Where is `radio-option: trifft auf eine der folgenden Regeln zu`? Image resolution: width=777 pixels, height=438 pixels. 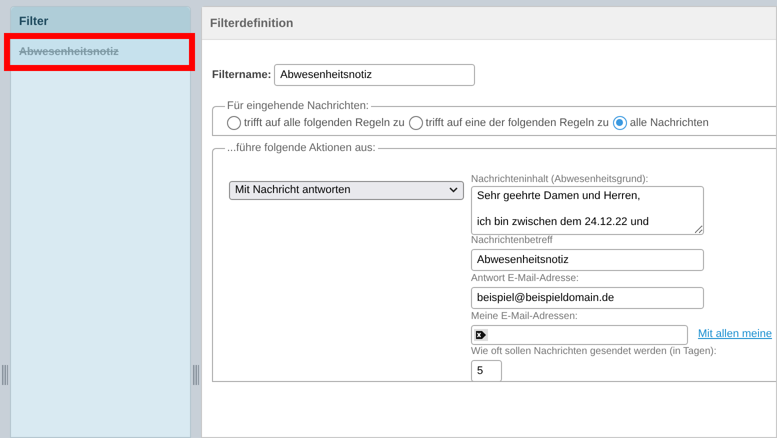 radio-option: trifft auf eine der folgenden Regeln zu is located at coordinates (508, 122).